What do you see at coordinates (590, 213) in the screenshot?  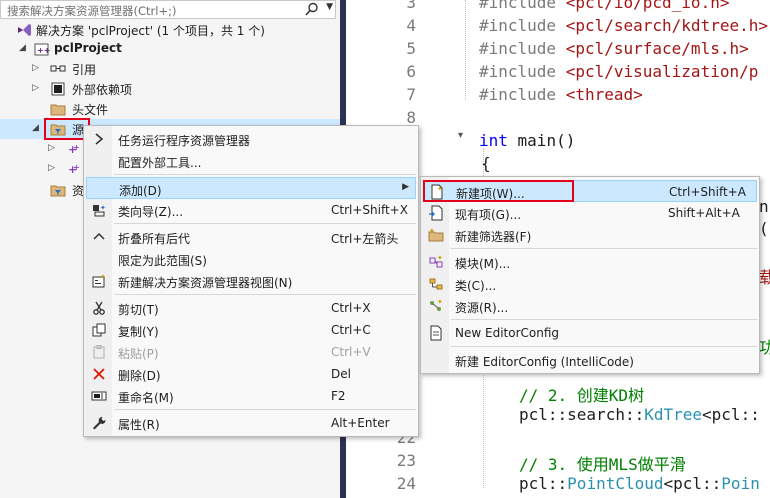 I see `submenu-item-existing-item: 现有项(G)... Shift+Alt+A` at bounding box center [590, 213].